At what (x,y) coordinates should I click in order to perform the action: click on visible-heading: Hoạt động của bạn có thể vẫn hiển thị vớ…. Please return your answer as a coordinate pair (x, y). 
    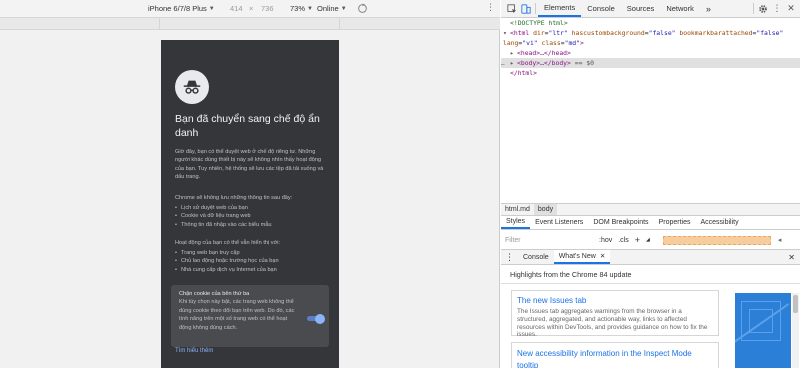
    Looking at the image, I should click on (228, 243).